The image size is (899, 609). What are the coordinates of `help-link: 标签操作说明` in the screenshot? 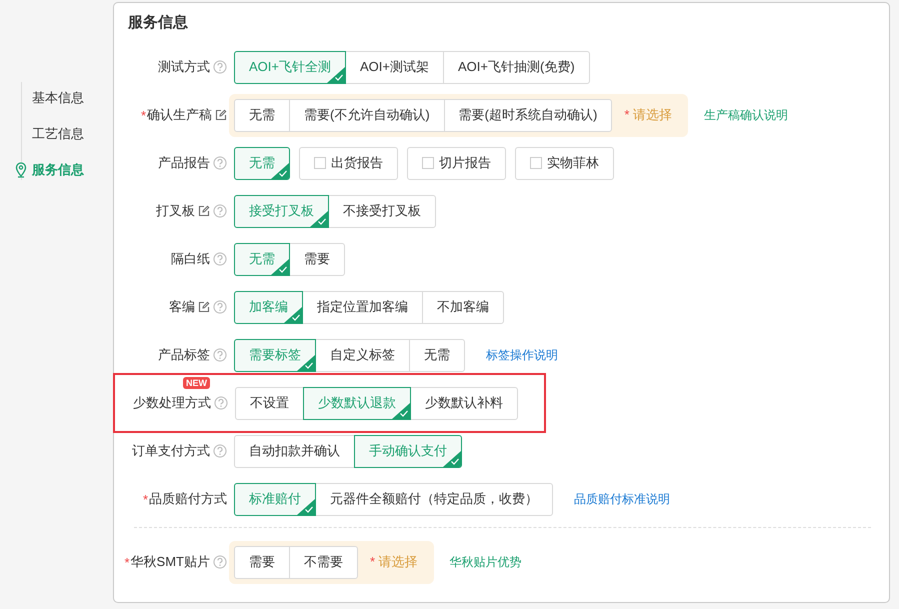 It's located at (522, 355).